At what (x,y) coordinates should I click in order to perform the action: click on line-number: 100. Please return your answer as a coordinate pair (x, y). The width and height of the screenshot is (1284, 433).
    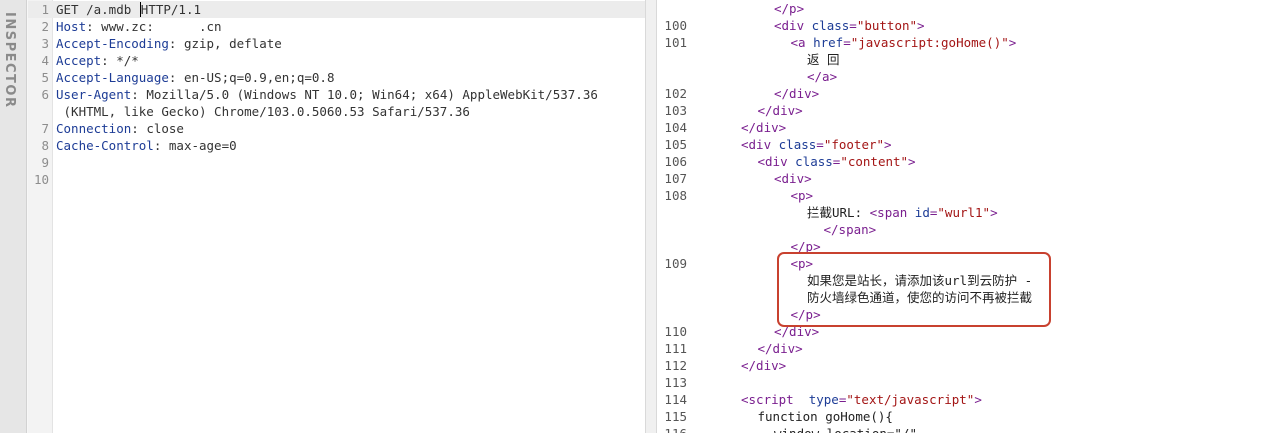
    Looking at the image, I should click on (675, 25).